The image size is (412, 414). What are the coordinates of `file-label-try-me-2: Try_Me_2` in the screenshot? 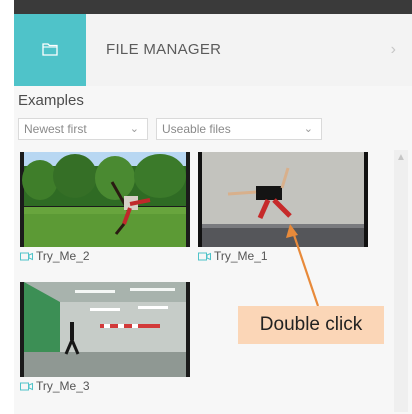 It's located at (55, 256).